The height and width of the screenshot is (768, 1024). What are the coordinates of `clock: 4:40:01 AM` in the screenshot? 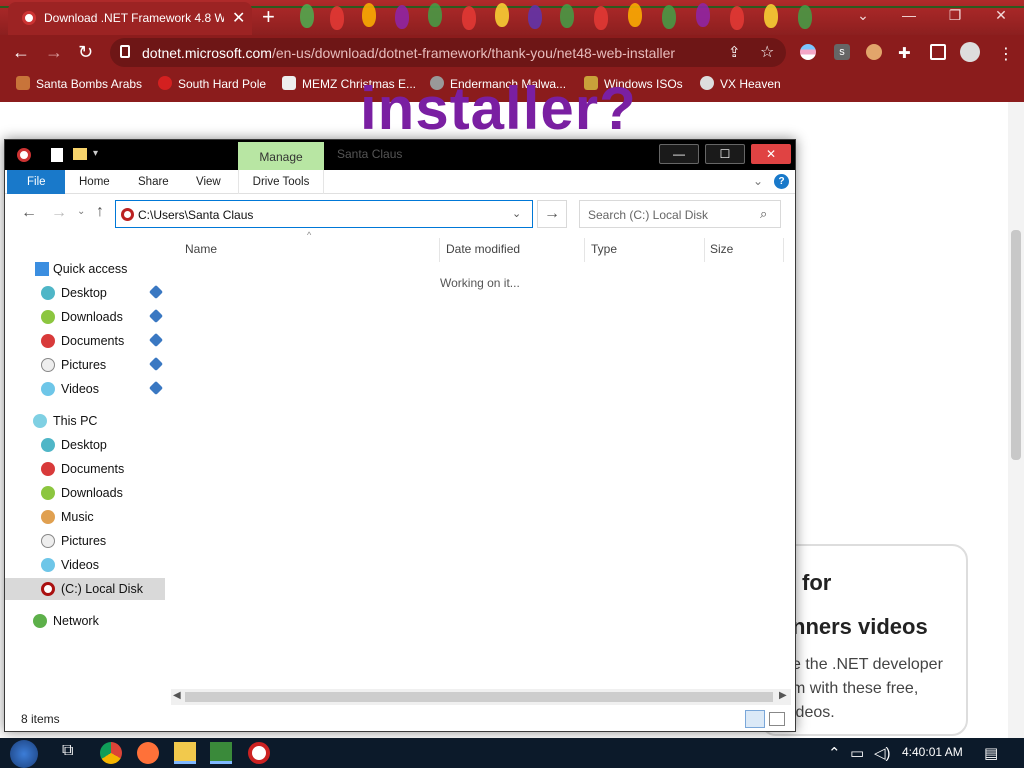 It's located at (932, 752).